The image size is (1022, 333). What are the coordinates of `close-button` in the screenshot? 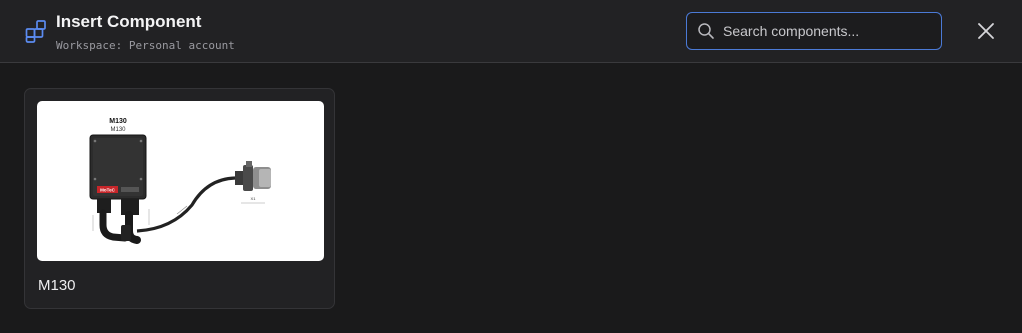 It's located at (986, 31).